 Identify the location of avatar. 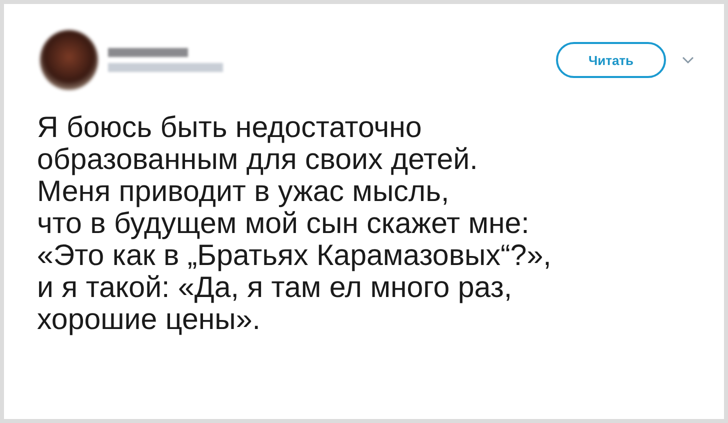
(69, 60).